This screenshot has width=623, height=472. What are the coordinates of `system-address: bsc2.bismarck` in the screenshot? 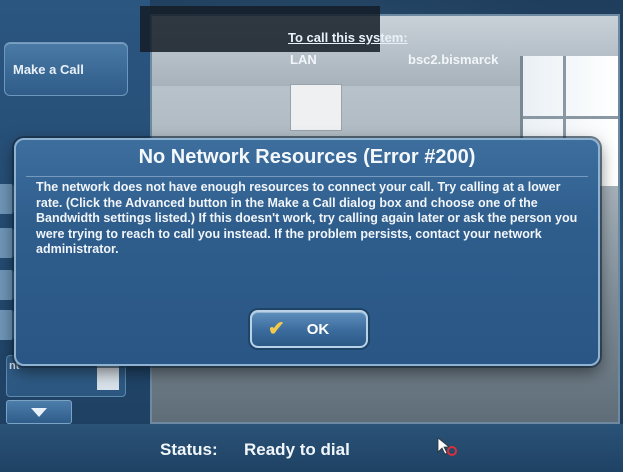 It's located at (453, 59).